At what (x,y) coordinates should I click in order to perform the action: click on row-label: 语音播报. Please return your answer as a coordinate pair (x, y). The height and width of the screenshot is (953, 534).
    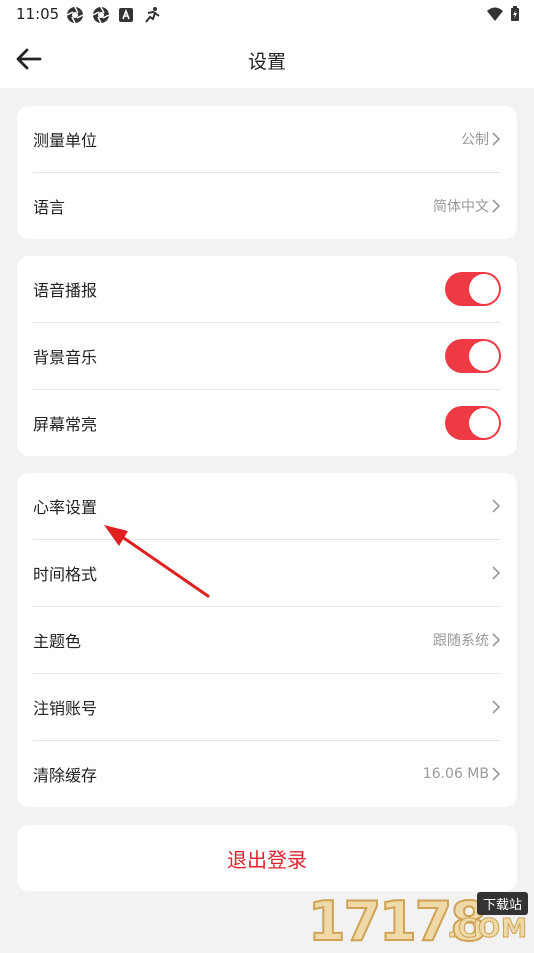
    Looking at the image, I should click on (65, 290).